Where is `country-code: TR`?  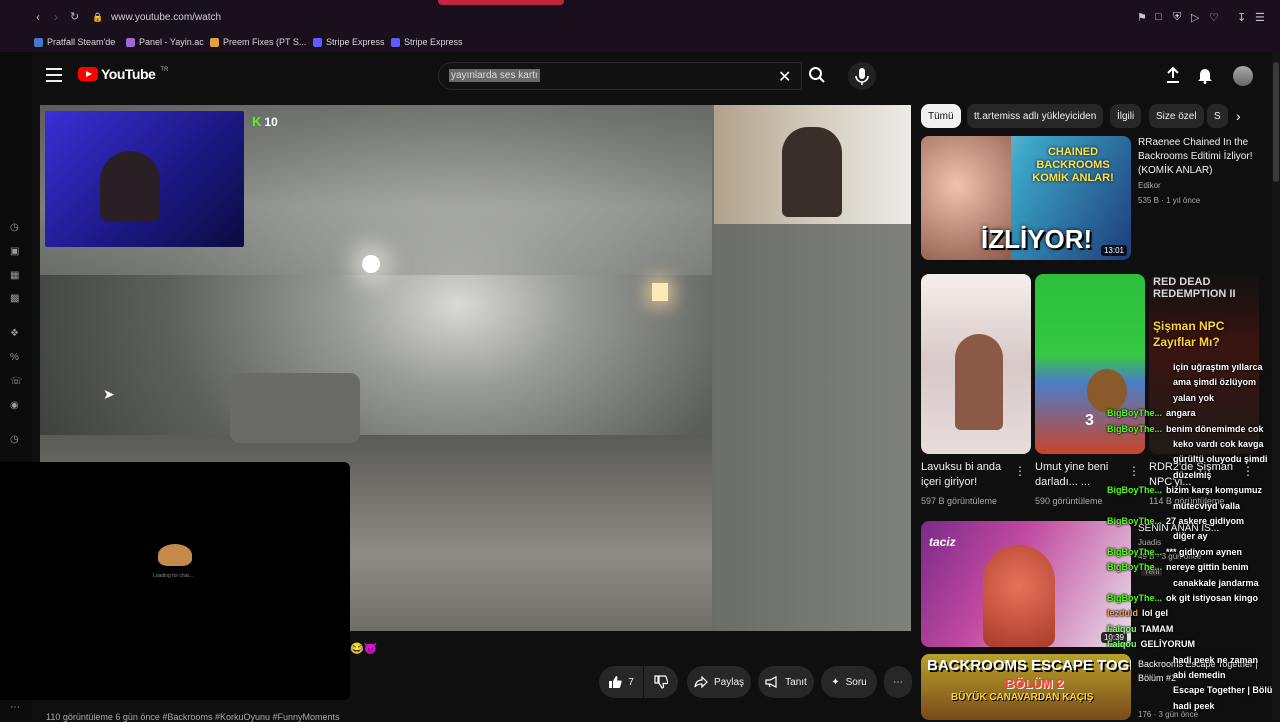
country-code: TR is located at coordinates (164, 70).